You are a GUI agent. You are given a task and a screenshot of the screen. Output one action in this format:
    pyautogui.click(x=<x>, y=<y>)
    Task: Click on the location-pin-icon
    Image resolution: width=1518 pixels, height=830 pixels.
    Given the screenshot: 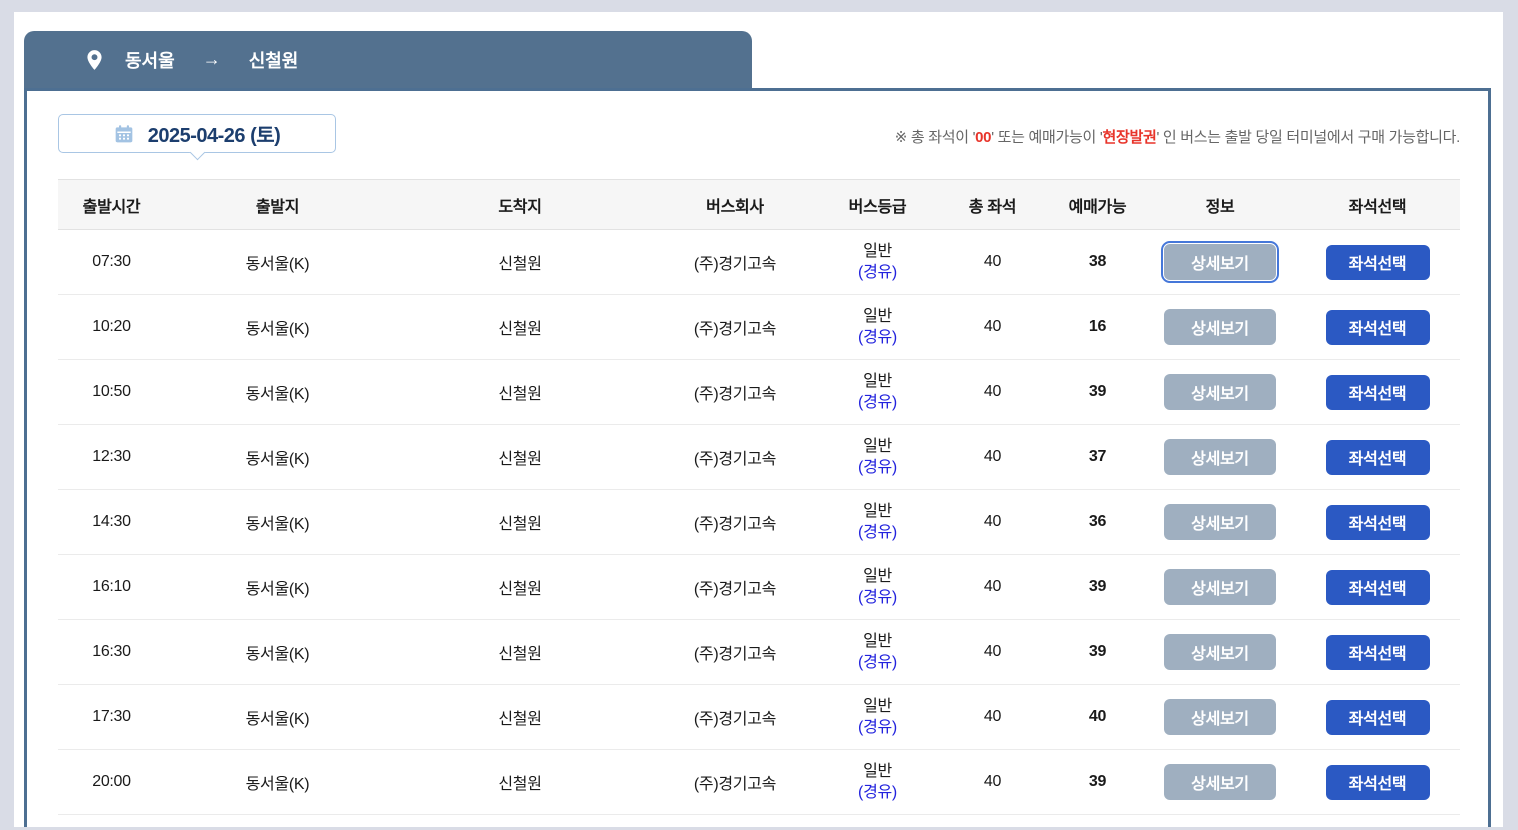 What is the action you would take?
    pyautogui.click(x=94, y=60)
    